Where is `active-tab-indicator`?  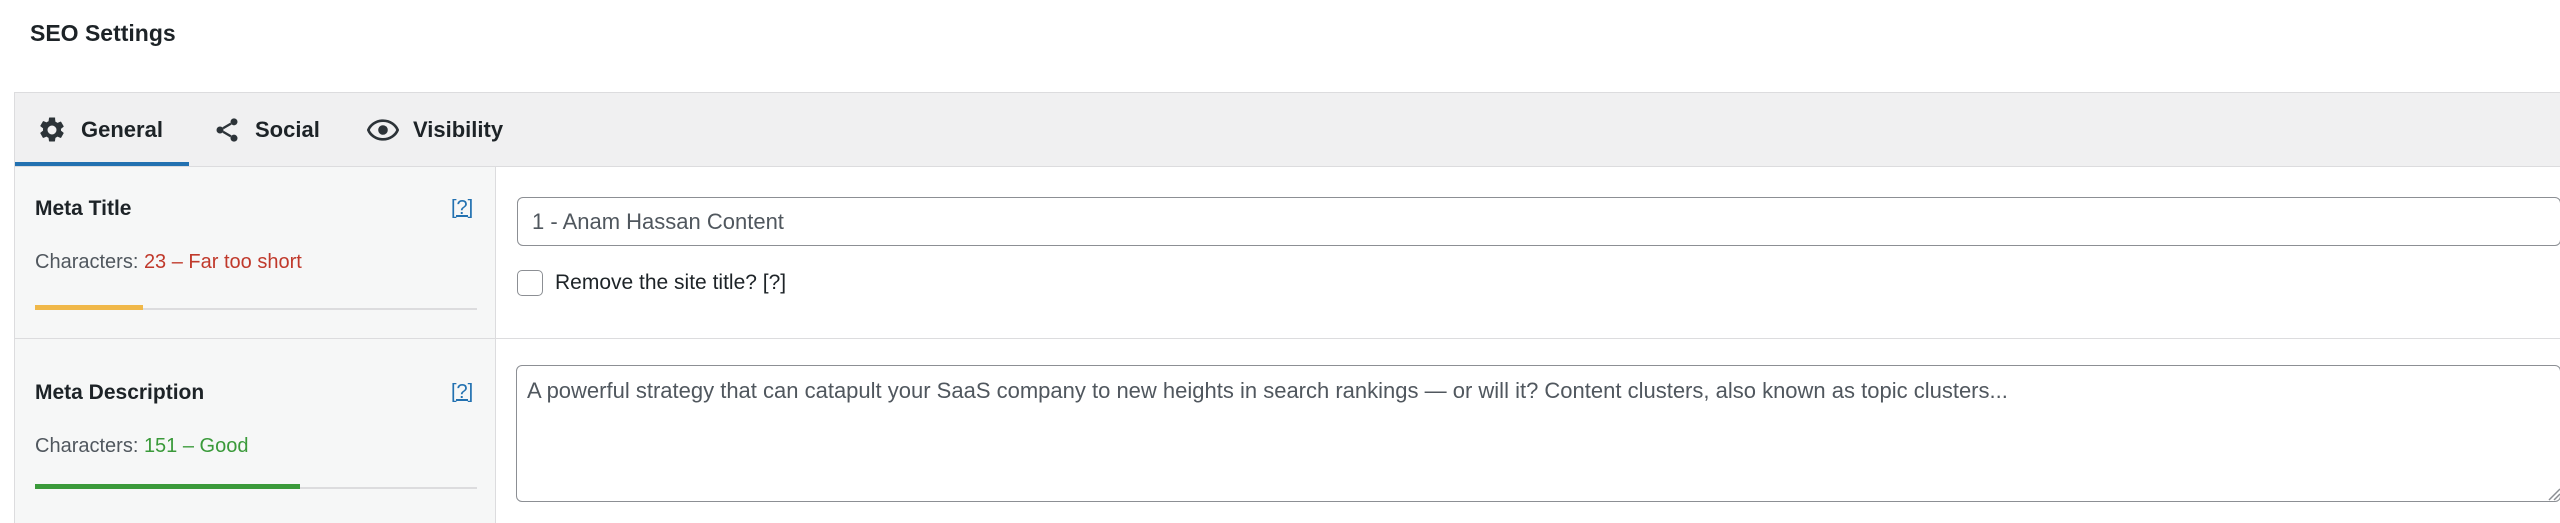
active-tab-indicator is located at coordinates (102, 164).